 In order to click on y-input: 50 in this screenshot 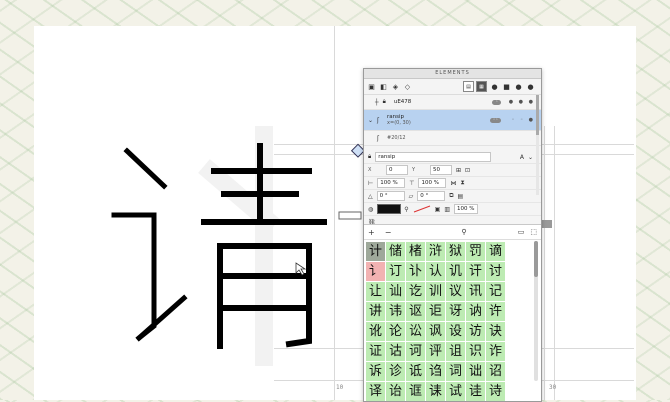, I will do `click(441, 170)`.